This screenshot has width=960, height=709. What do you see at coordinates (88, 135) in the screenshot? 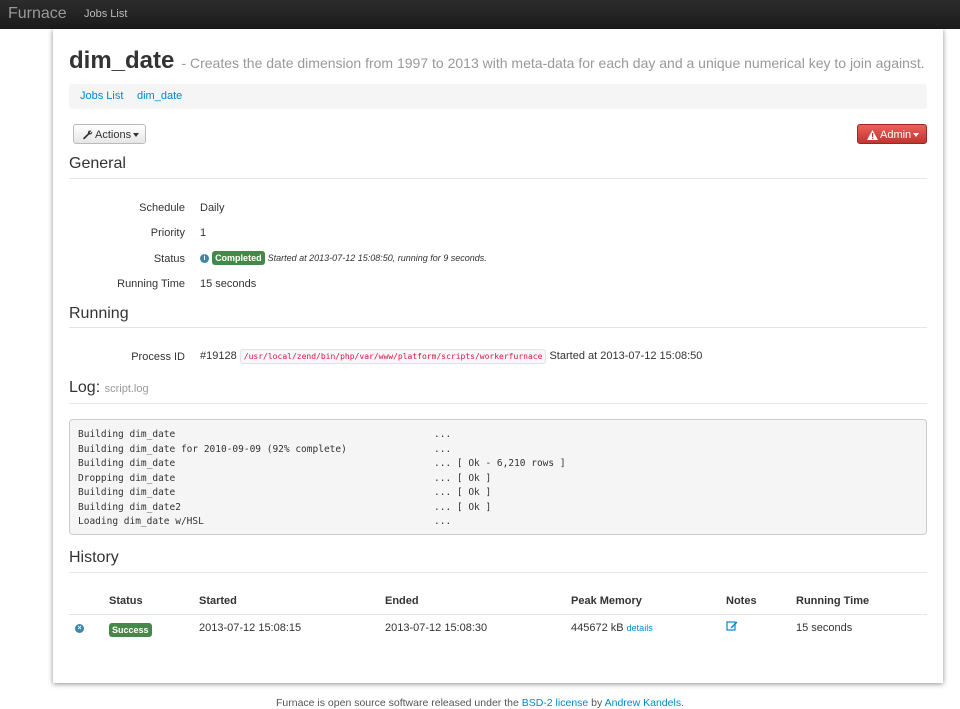
I see `wrench-icon` at bounding box center [88, 135].